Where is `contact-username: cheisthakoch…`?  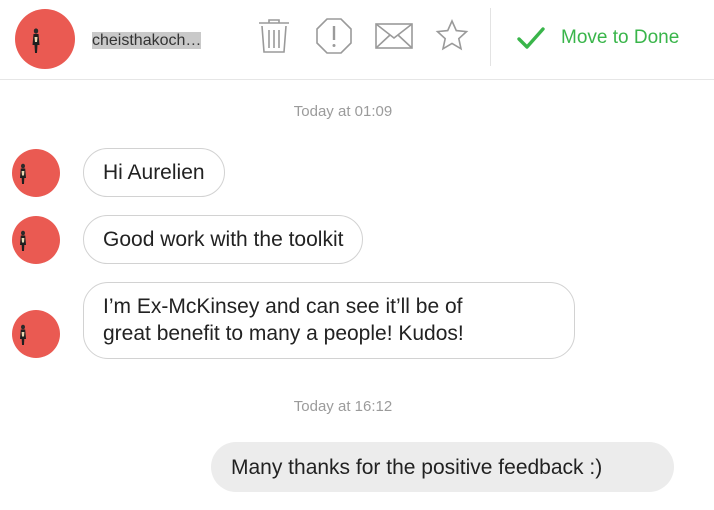 contact-username: cheisthakoch… is located at coordinates (154, 41).